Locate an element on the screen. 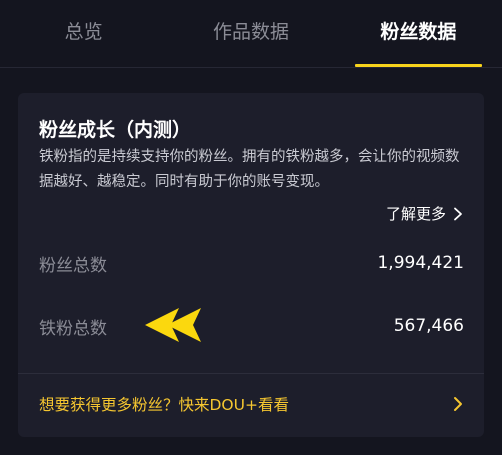 The image size is (502, 455). card-title: 粉丝成长（内测） is located at coordinates (115, 130).